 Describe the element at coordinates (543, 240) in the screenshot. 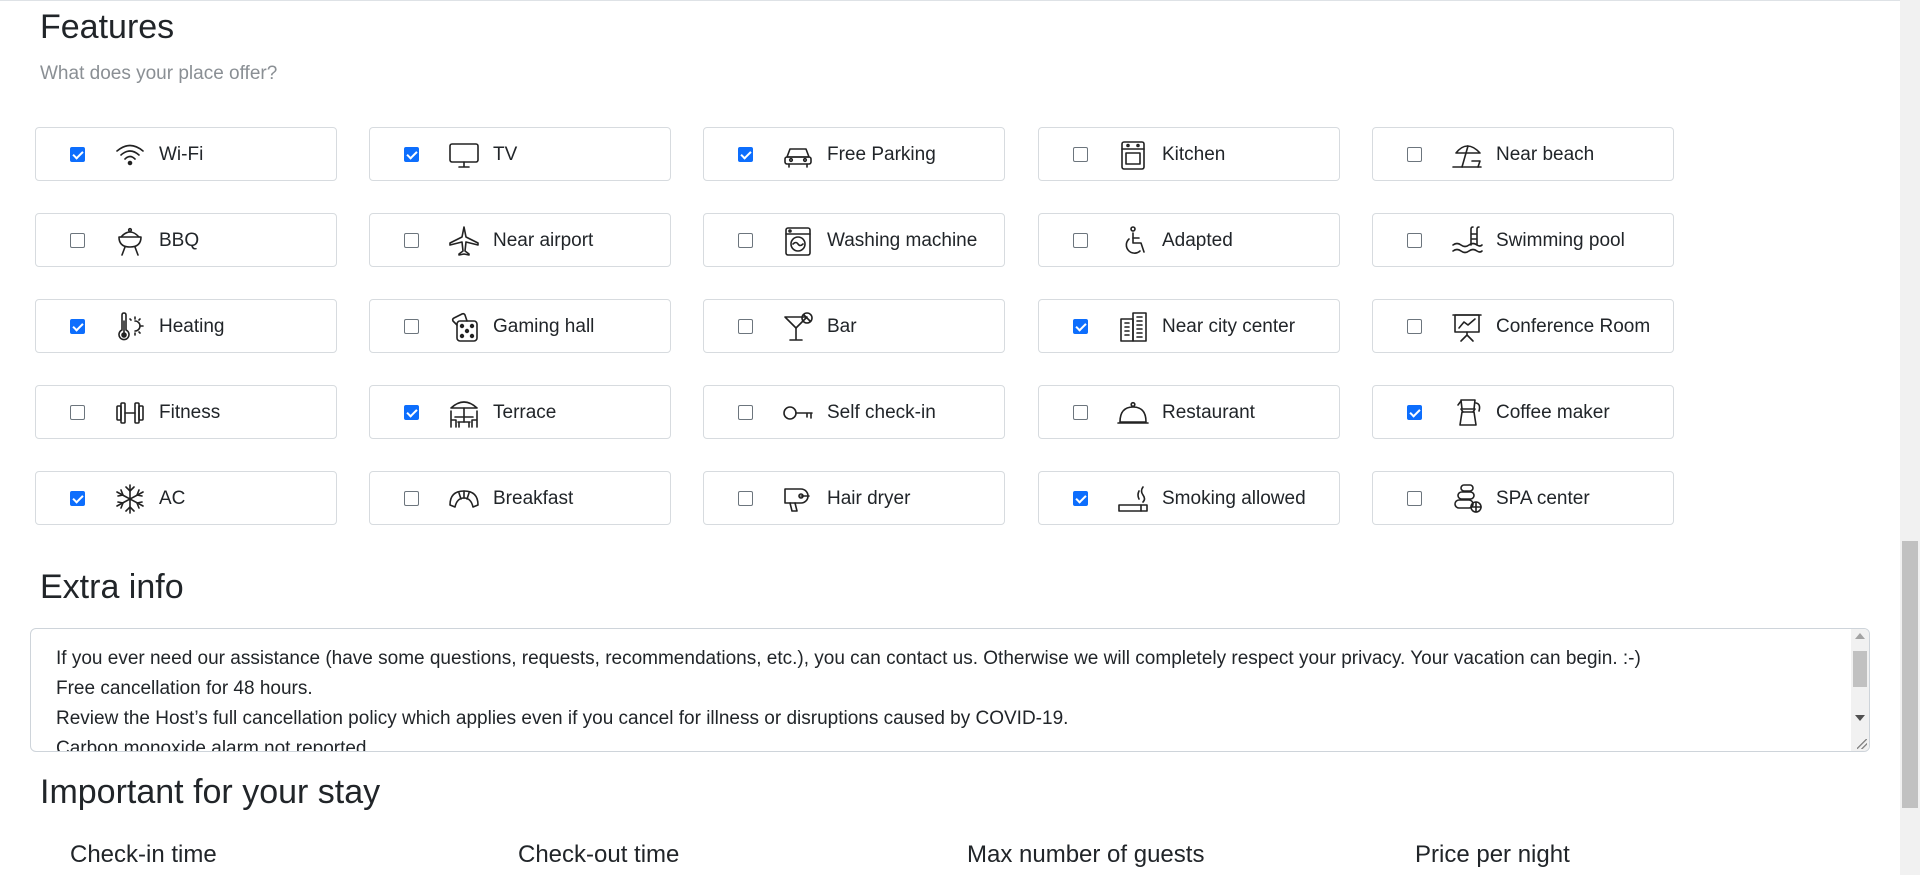

I see `feature-label: Near airport` at that location.